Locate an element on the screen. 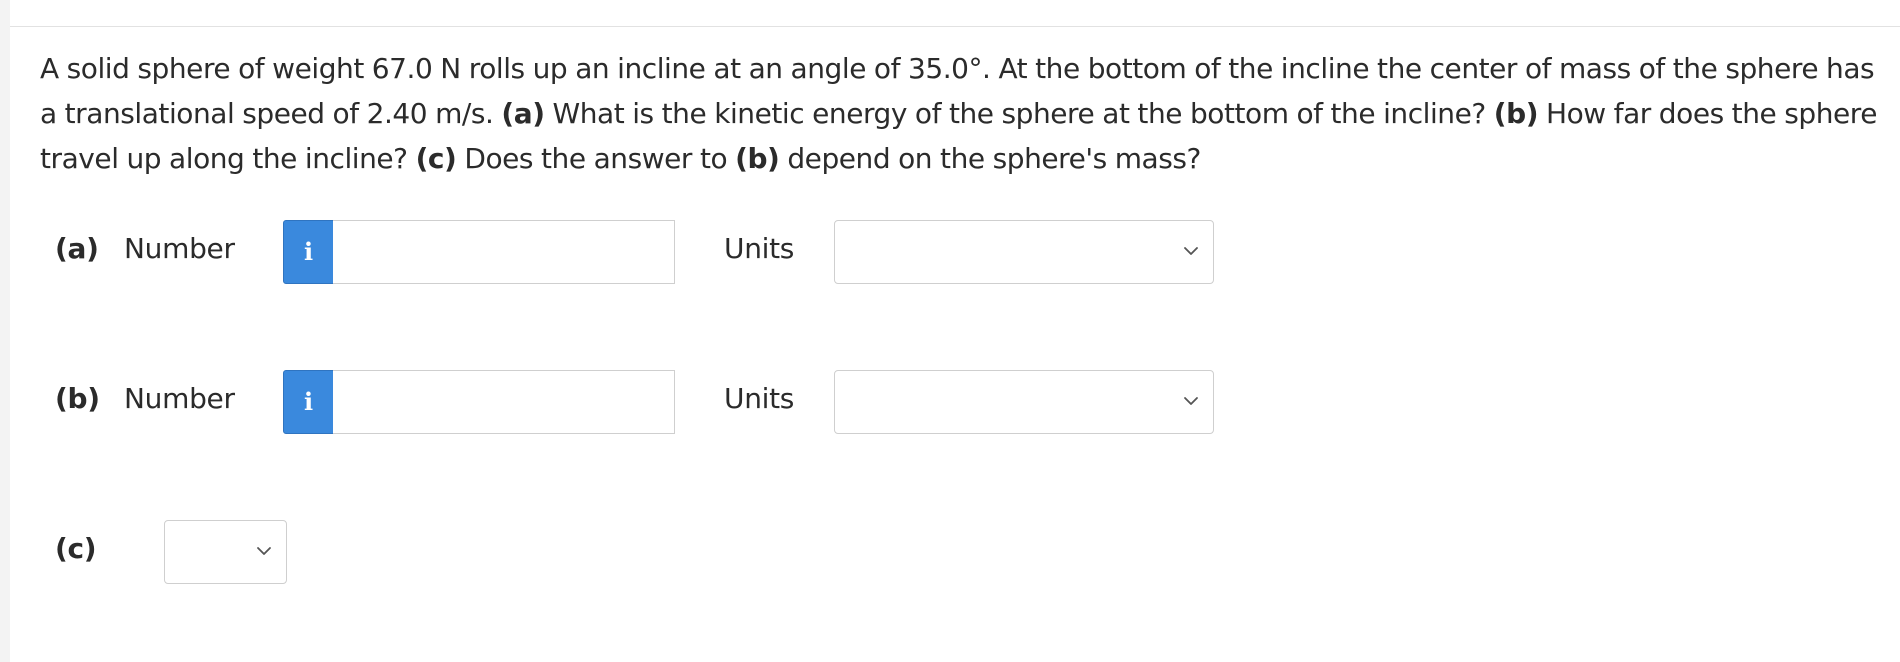 The width and height of the screenshot is (1900, 662). answer-row-c: (c) is located at coordinates (955, 553).